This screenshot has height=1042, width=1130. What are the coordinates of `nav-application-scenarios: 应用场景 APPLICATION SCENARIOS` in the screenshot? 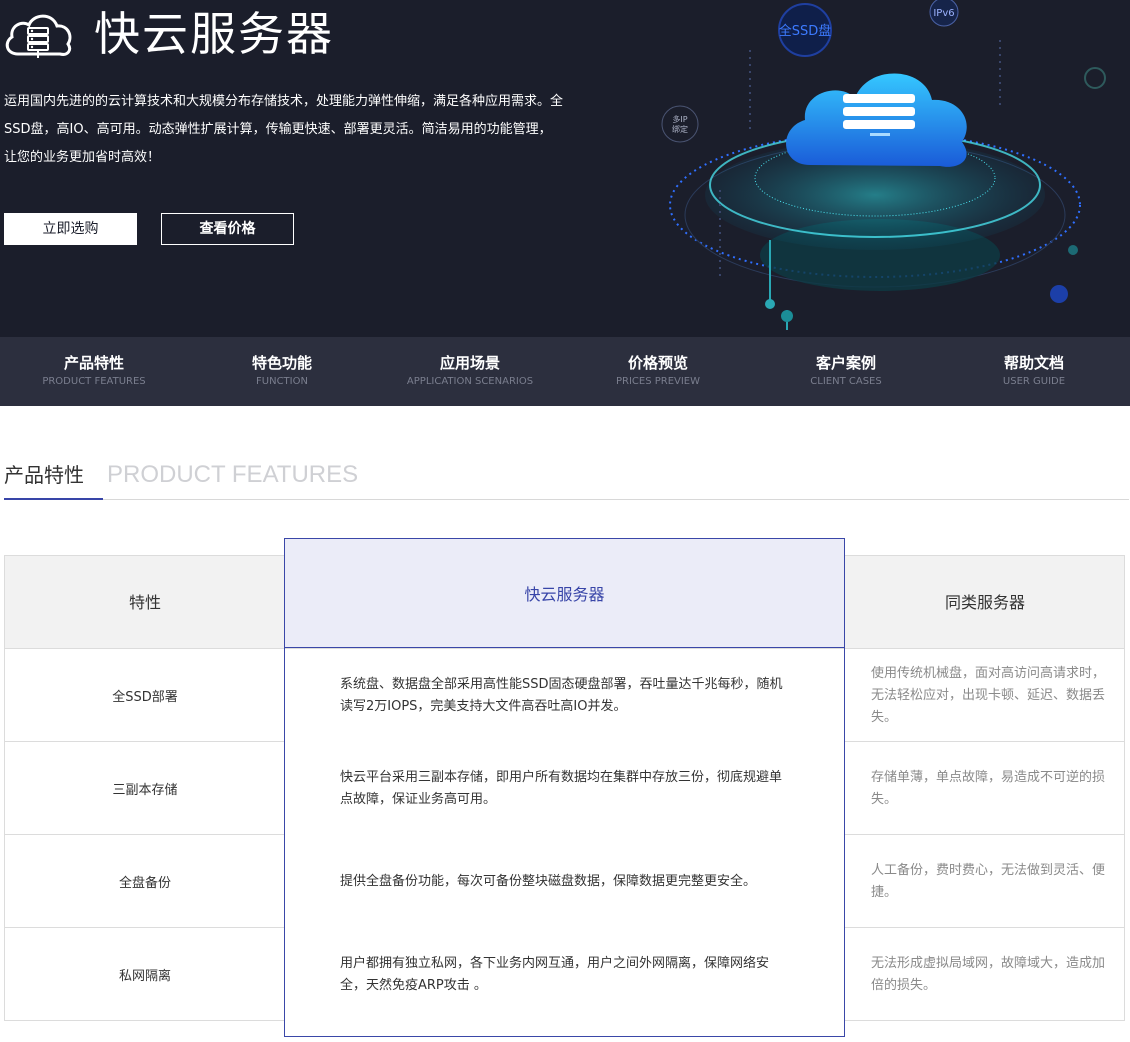 It's located at (470, 371).